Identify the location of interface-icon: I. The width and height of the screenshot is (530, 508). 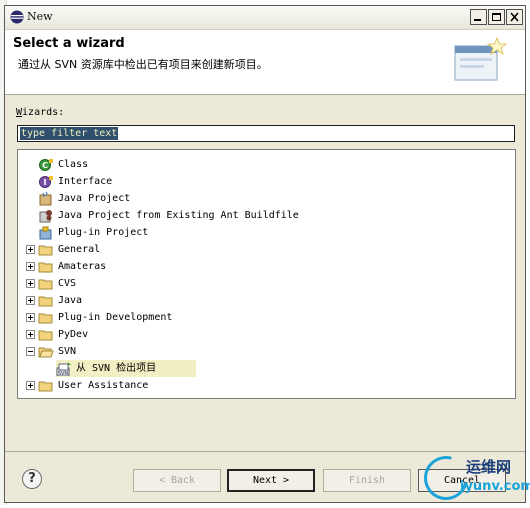
(46, 182).